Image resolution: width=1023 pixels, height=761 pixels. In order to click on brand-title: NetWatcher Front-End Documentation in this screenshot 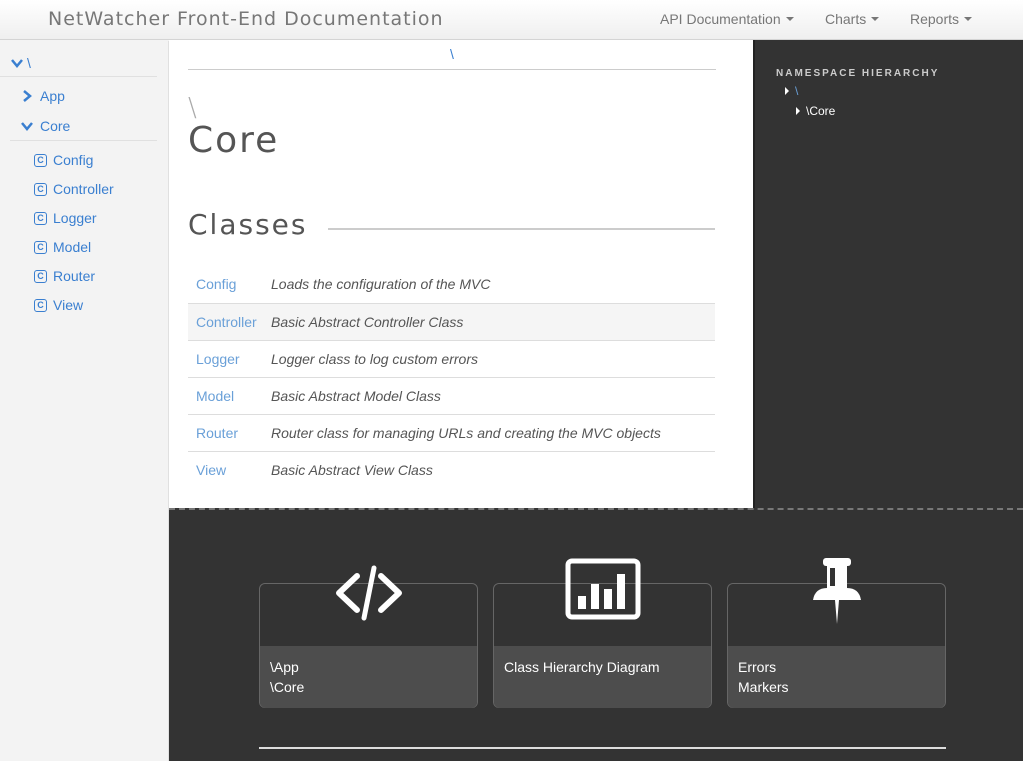, I will do `click(246, 19)`.